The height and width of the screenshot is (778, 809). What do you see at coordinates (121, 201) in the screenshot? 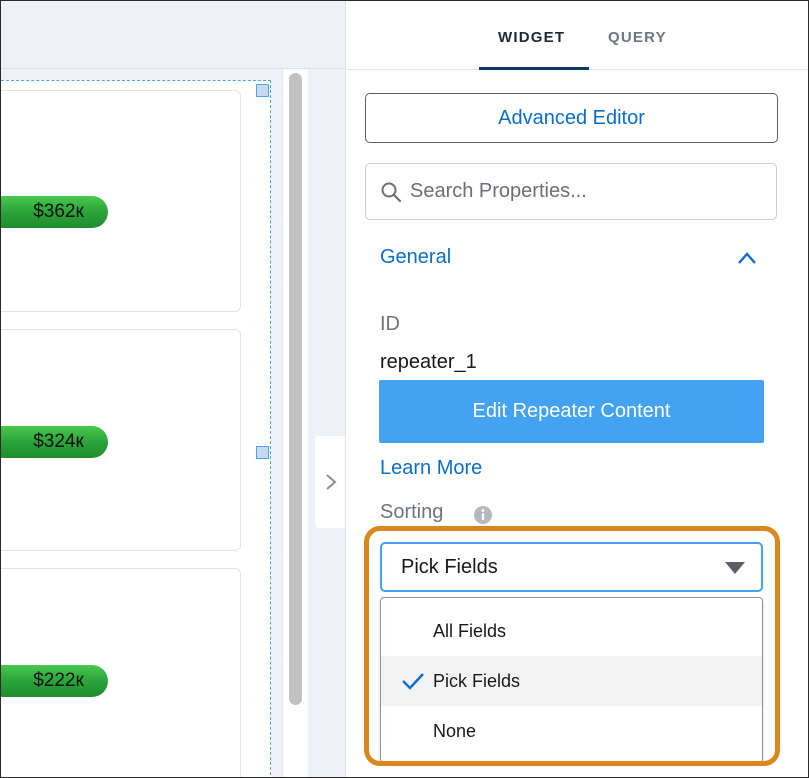
I see `repeater-card: $362к` at bounding box center [121, 201].